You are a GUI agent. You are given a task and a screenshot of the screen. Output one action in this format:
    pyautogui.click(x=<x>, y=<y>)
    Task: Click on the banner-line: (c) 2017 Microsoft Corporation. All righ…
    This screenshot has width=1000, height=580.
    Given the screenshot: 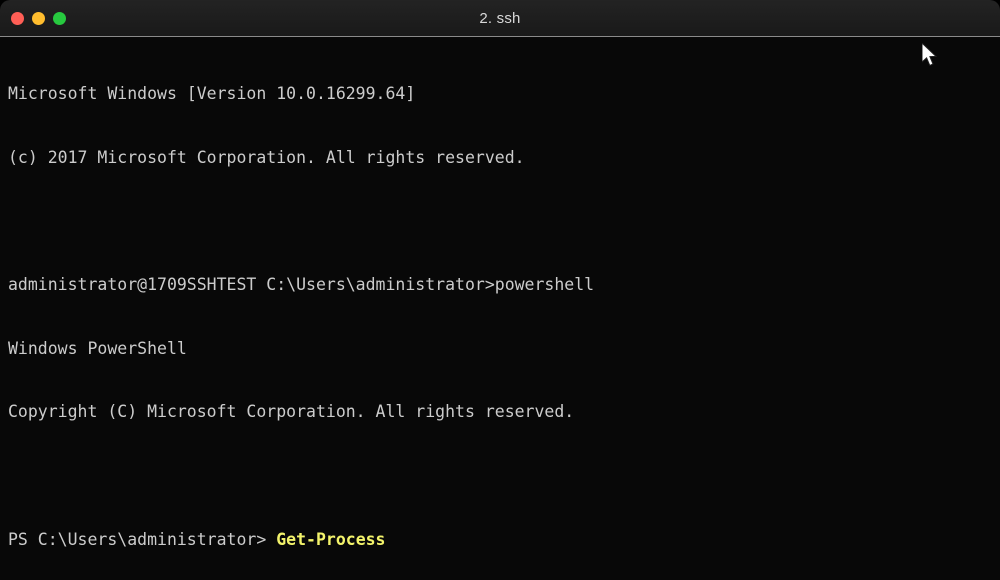 What is the action you would take?
    pyautogui.click(x=266, y=158)
    